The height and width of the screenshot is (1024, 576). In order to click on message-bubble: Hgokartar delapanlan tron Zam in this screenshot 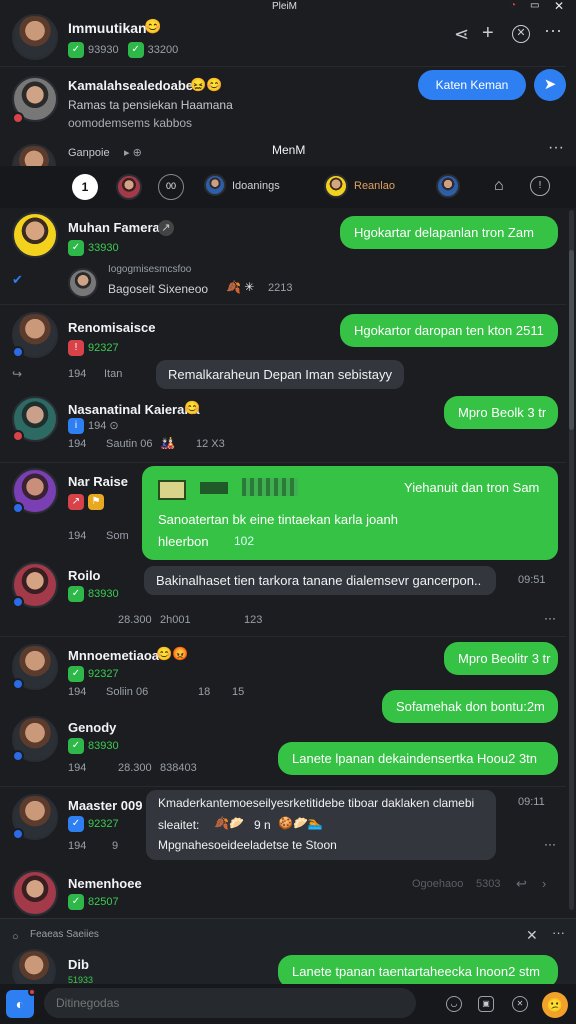, I will do `click(449, 232)`.